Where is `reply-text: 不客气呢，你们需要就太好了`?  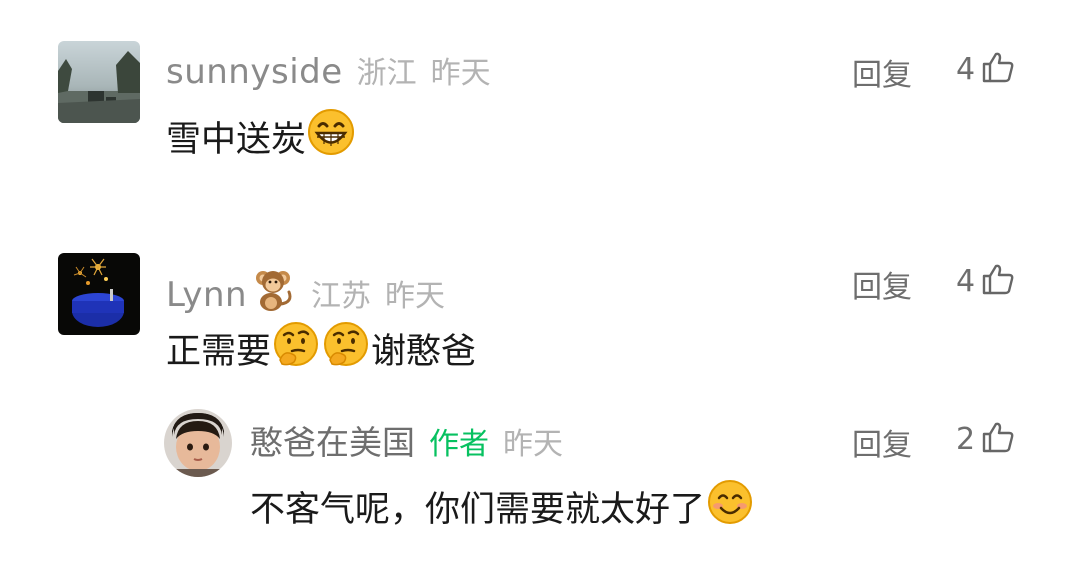 reply-text: 不客气呢，你们需要就太好了 is located at coordinates (502, 506).